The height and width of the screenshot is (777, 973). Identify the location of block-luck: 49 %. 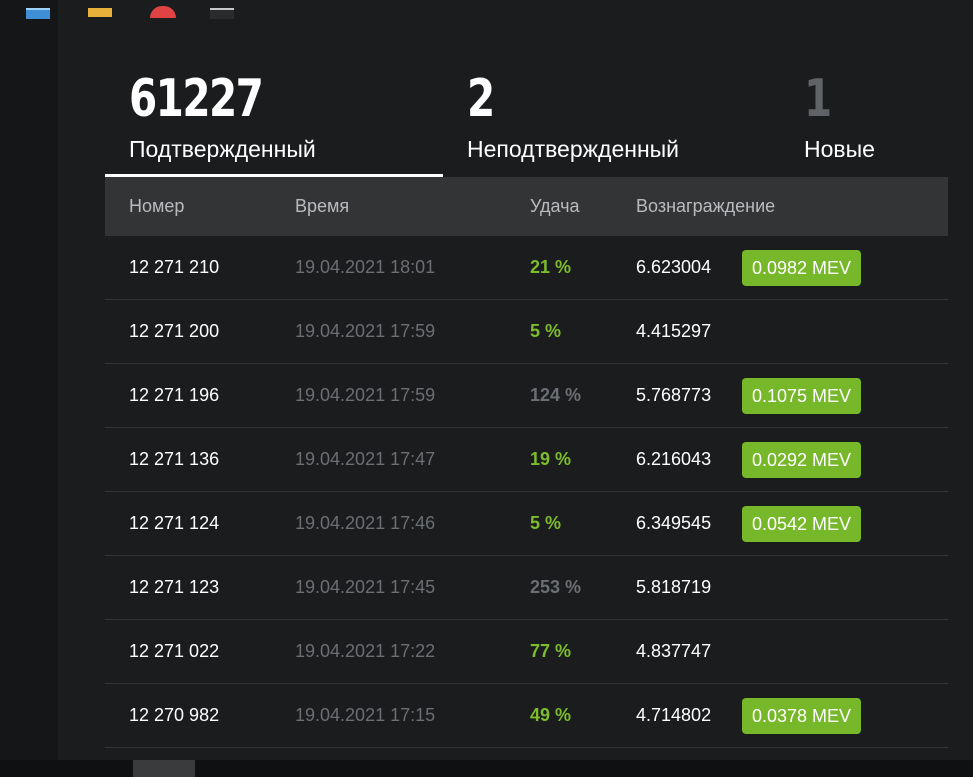
(551, 715).